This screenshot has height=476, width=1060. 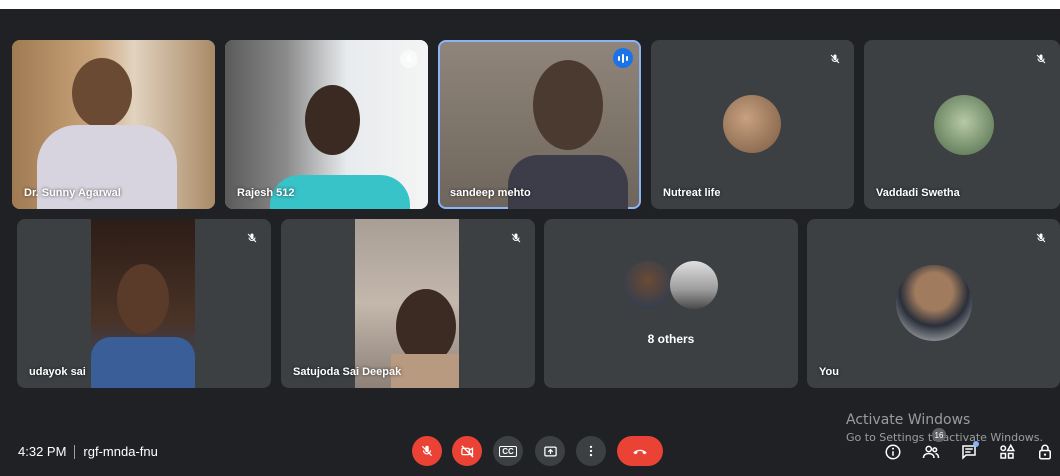 I want to click on others-count: 8 others, so click(x=671, y=339).